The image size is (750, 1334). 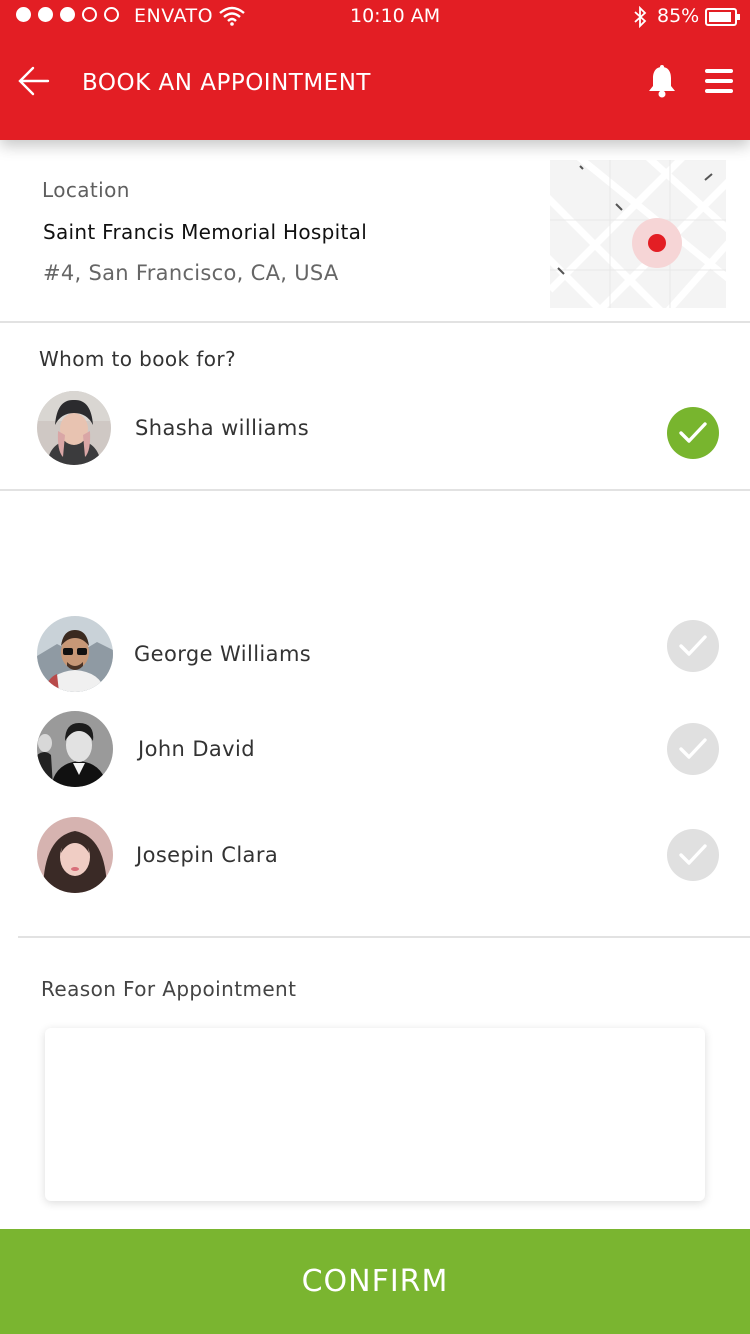 What do you see at coordinates (137, 359) in the screenshot?
I see `book-for-question: Whom to book for?` at bounding box center [137, 359].